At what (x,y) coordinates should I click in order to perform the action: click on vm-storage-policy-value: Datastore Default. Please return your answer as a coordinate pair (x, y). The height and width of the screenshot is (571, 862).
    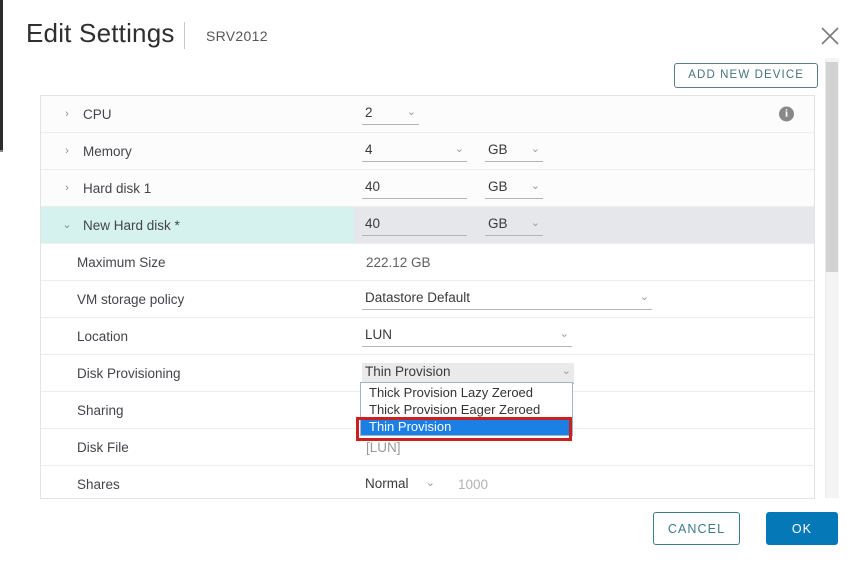
    Looking at the image, I should click on (418, 297).